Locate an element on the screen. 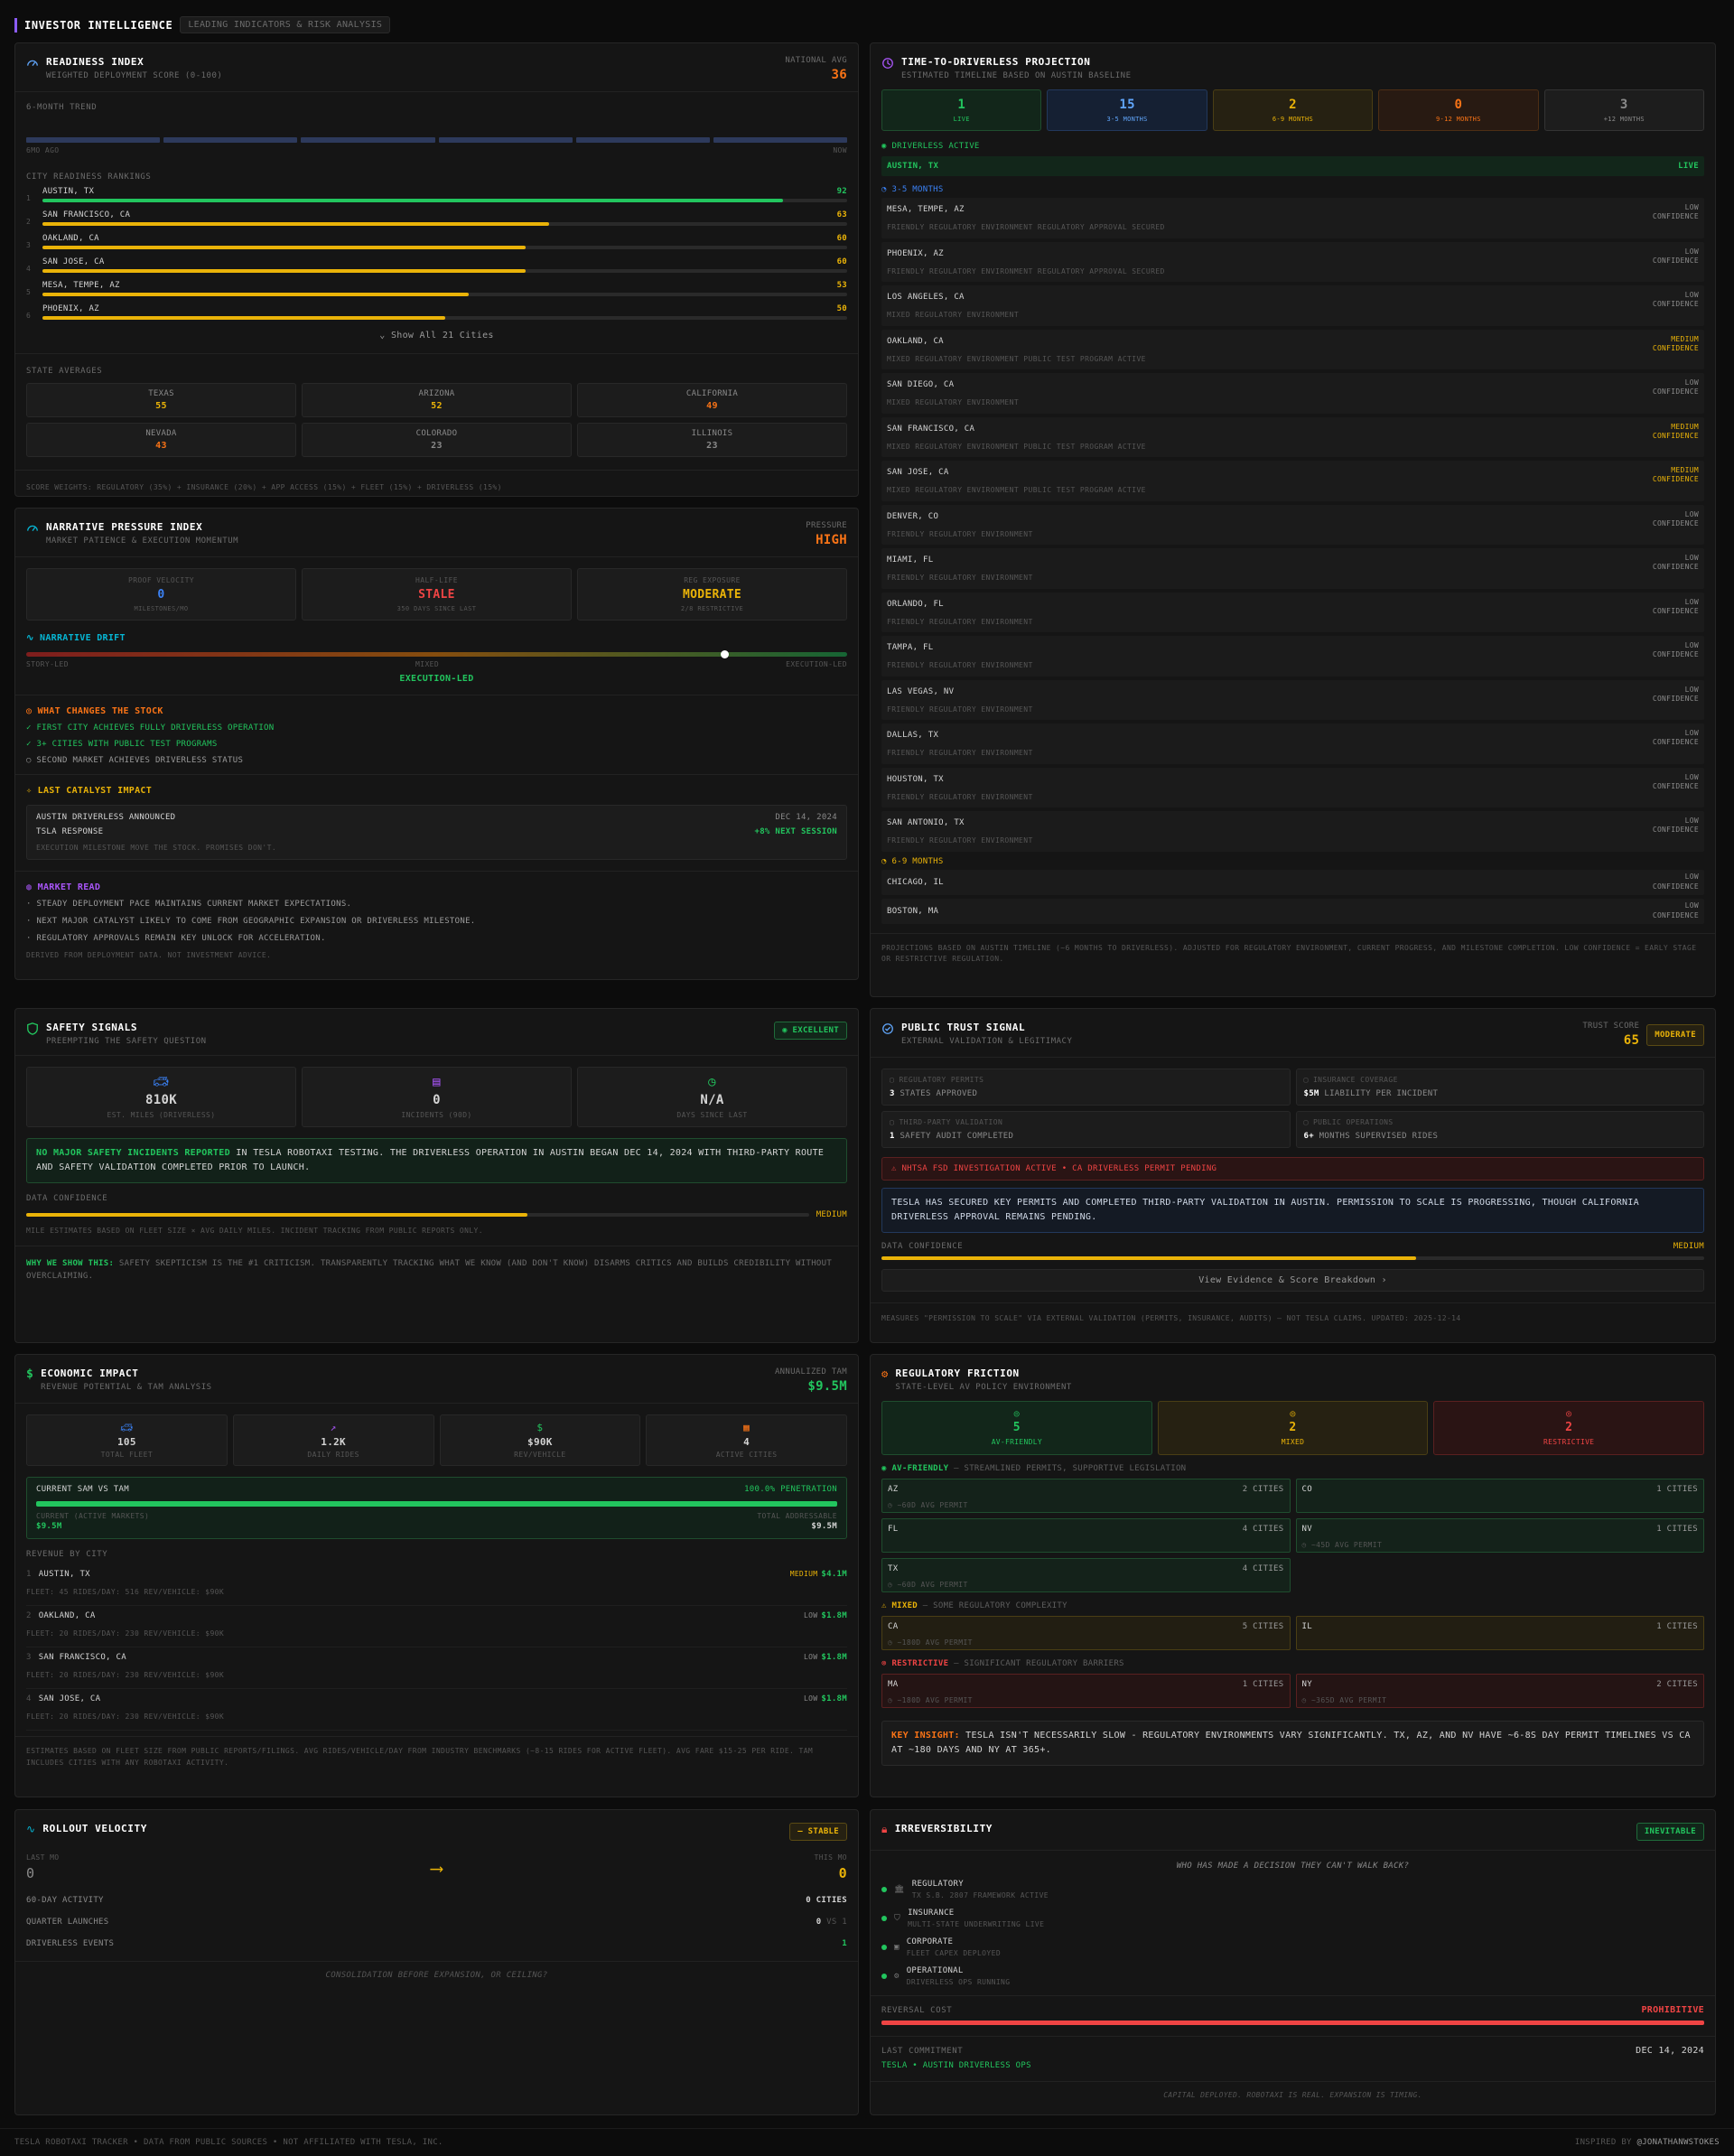 The image size is (1734, 2156). trust-item-label: REGULATORY PERMITS is located at coordinates (941, 1080).